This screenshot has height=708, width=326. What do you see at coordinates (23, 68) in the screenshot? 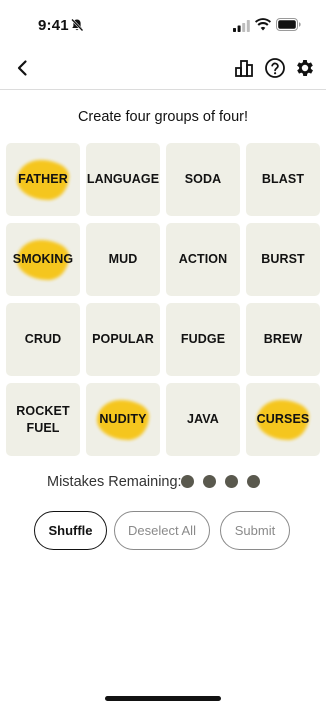
I see `chevron-left-icon` at bounding box center [23, 68].